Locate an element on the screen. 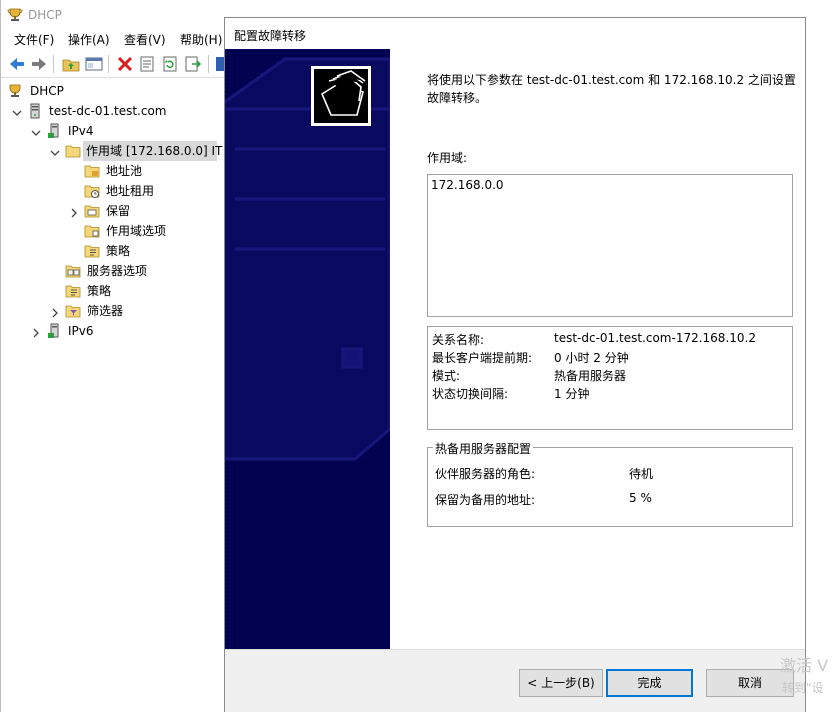 The height and width of the screenshot is (712, 837). tree-label: 作用域选项 is located at coordinates (136, 231).